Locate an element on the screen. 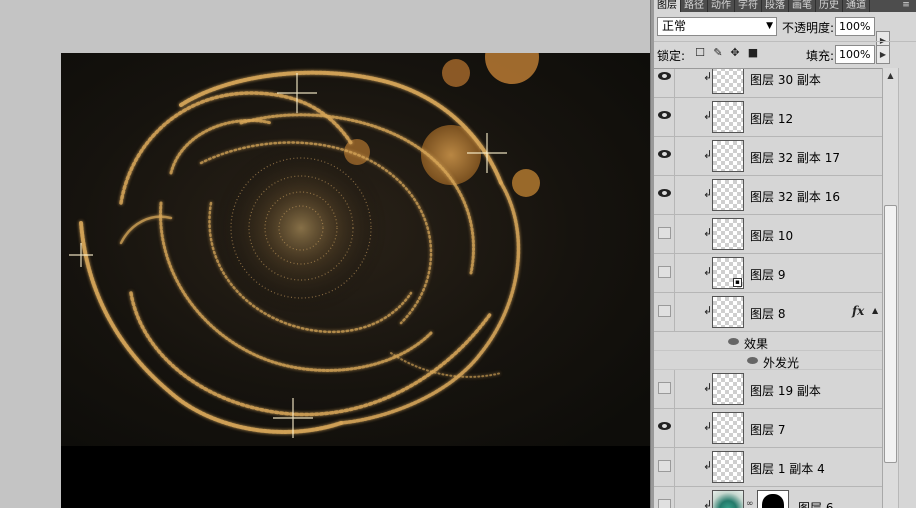 Image resolution: width=916 pixels, height=508 pixels. layer-row: ↲ 图层 12 is located at coordinates (768, 117).